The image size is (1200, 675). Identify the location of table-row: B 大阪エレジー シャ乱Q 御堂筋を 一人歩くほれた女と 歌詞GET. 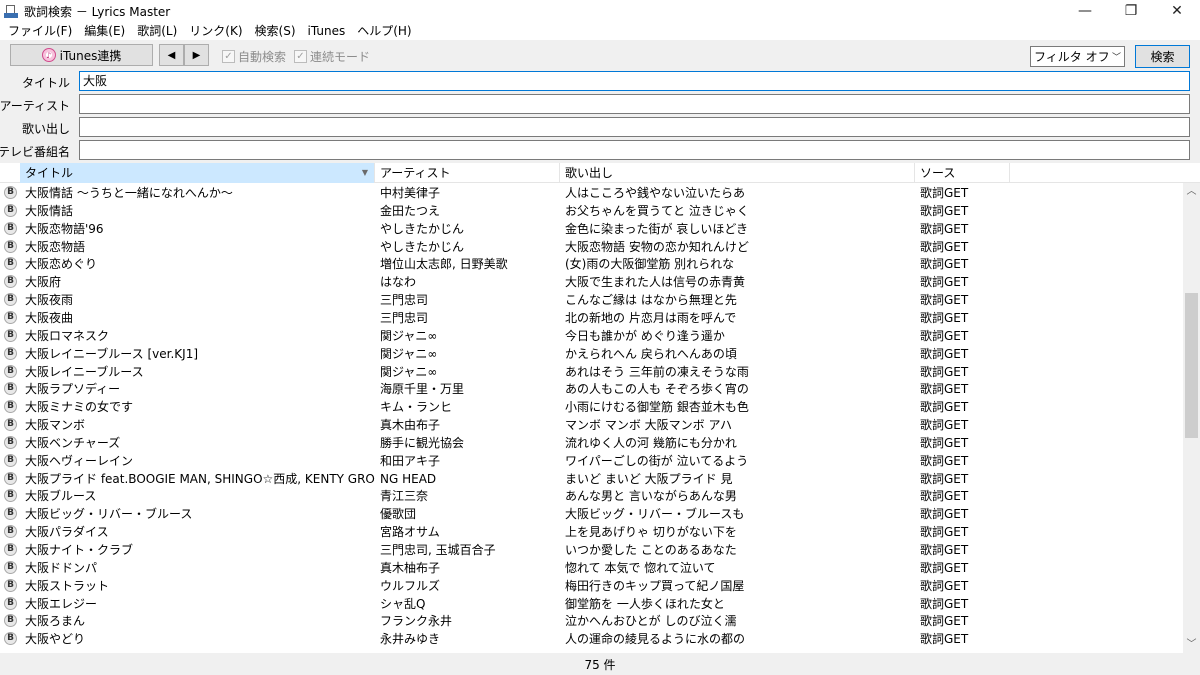
(591, 604).